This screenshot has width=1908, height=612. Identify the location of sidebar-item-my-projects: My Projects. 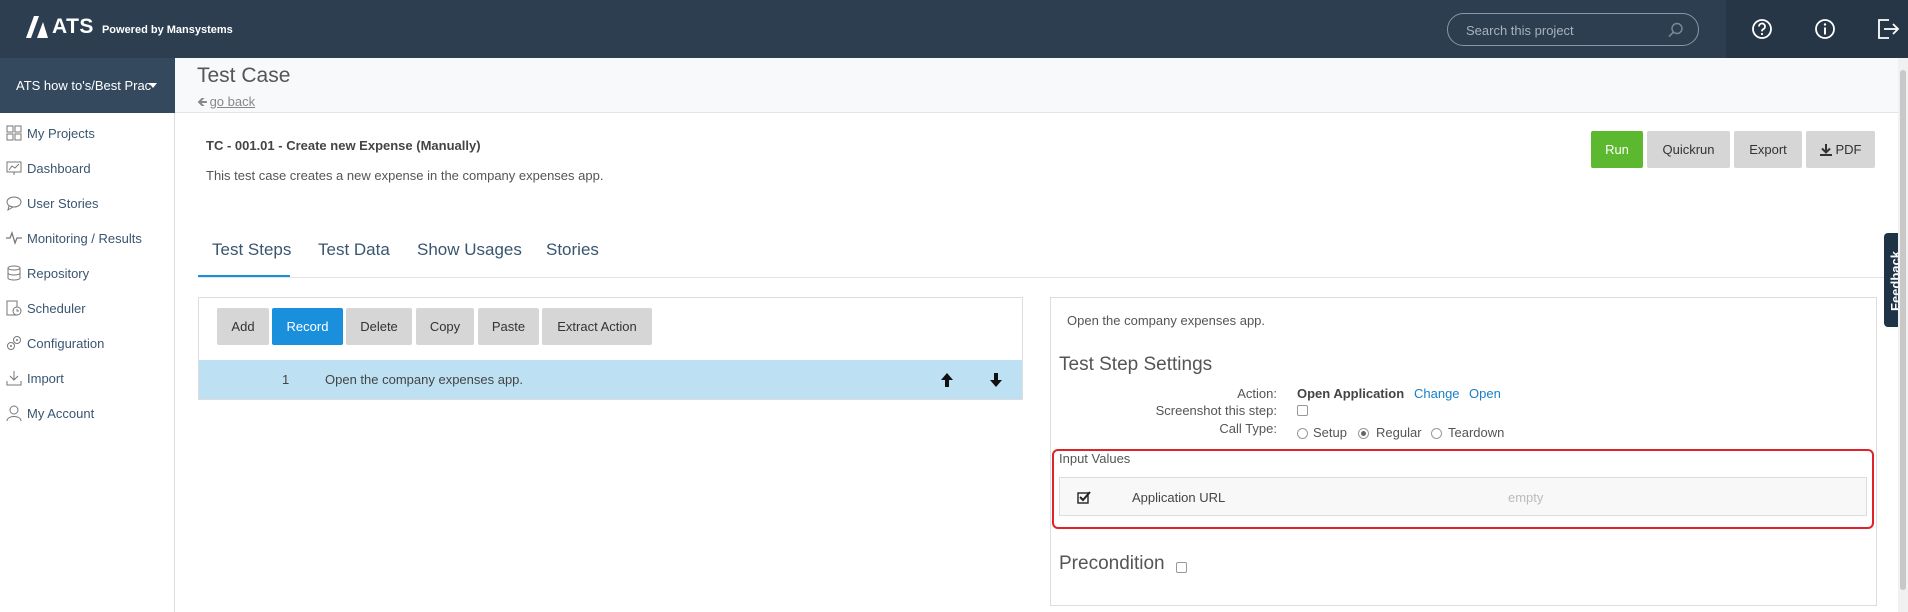
(87, 133).